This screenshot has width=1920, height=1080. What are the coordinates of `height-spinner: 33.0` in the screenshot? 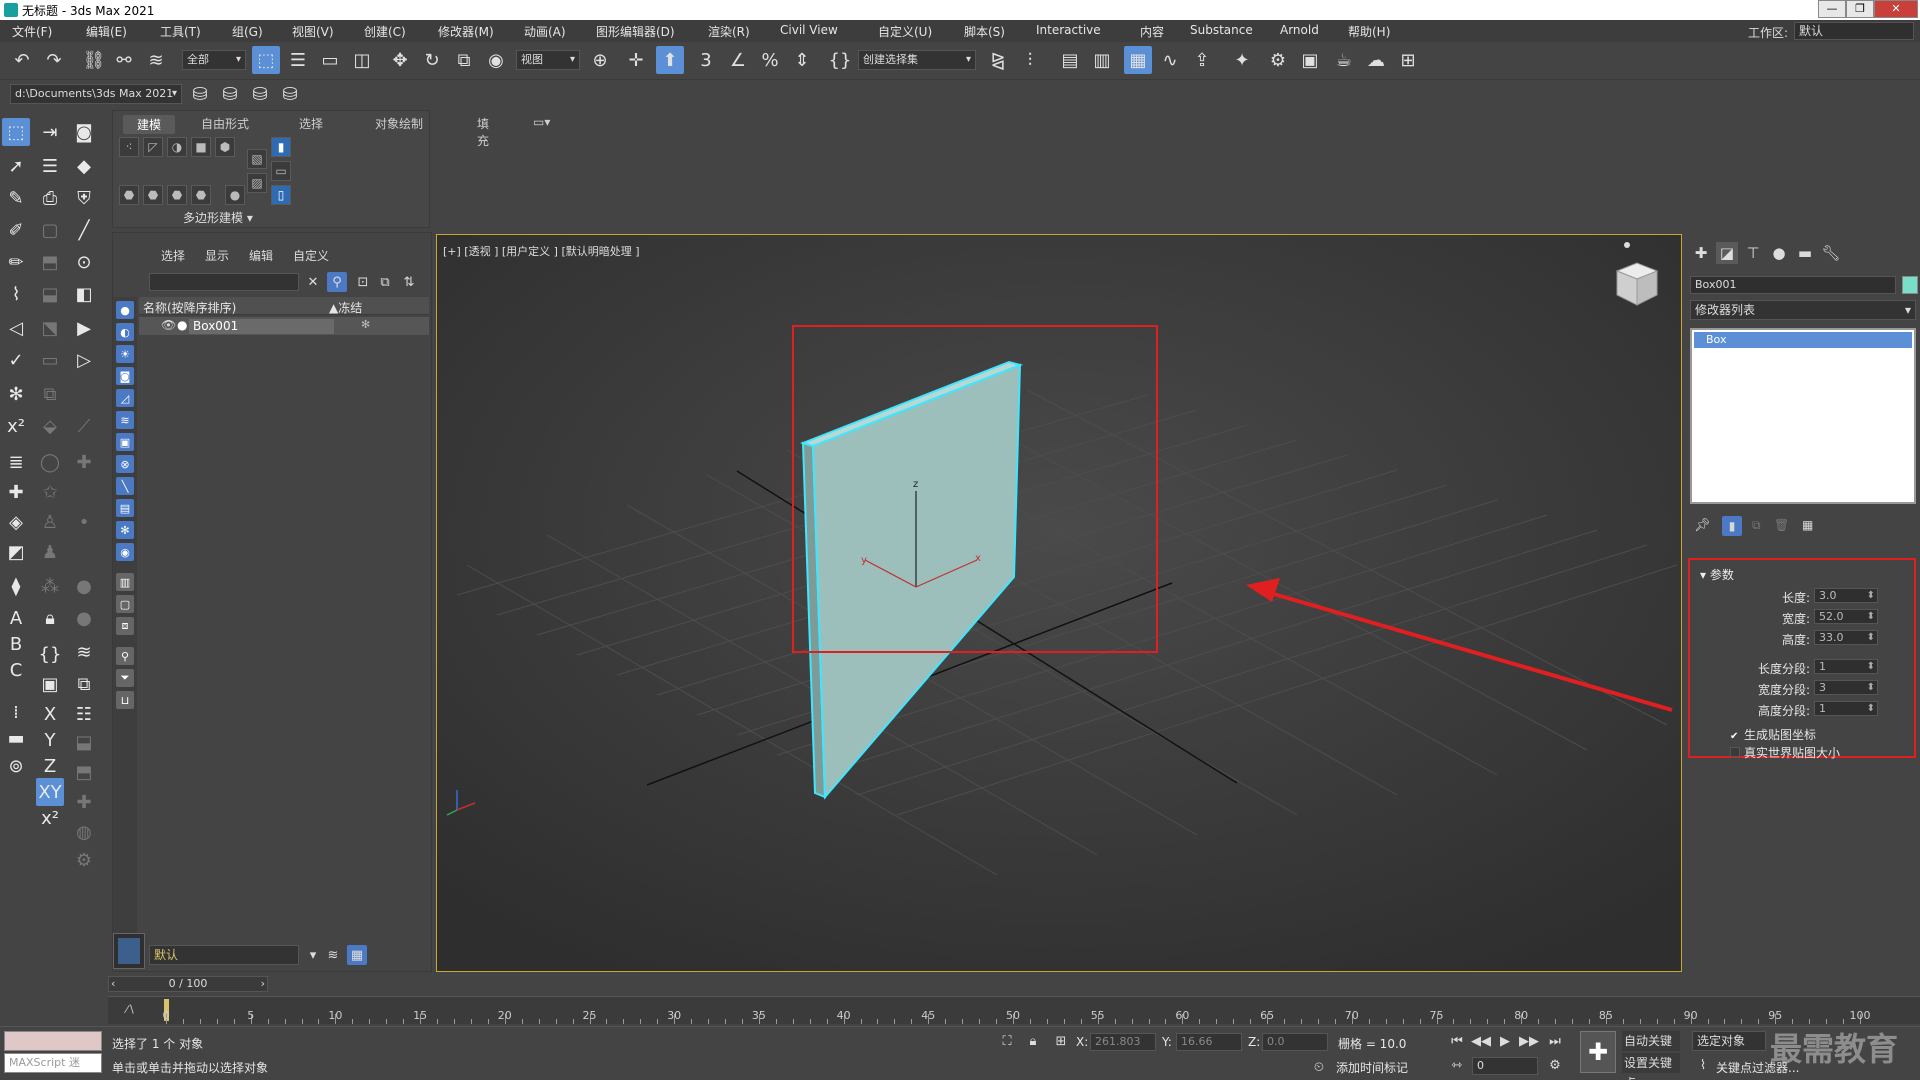 It's located at (1846, 637).